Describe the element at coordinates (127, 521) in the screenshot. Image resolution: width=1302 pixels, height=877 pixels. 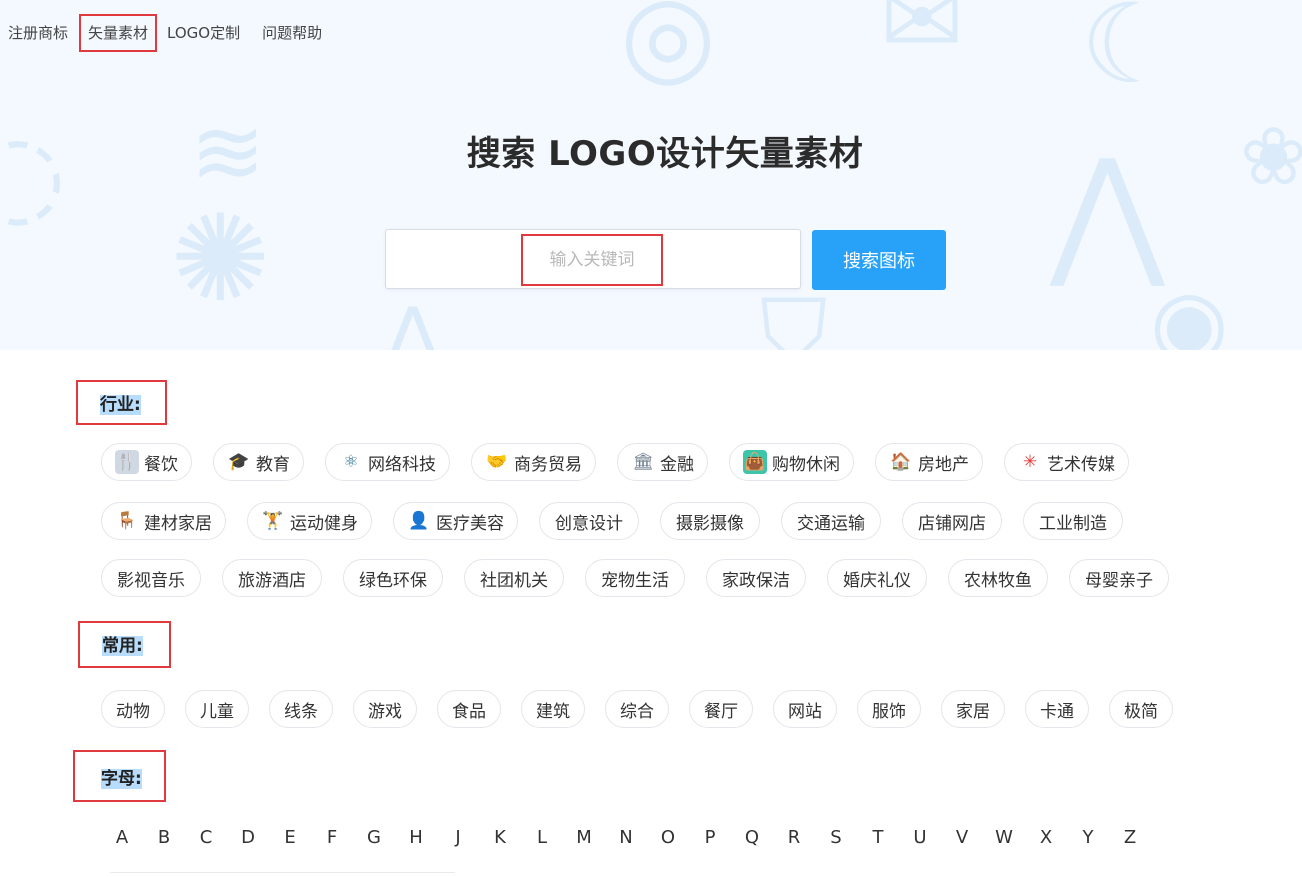
I see `armchair-icon: 🪑` at that location.